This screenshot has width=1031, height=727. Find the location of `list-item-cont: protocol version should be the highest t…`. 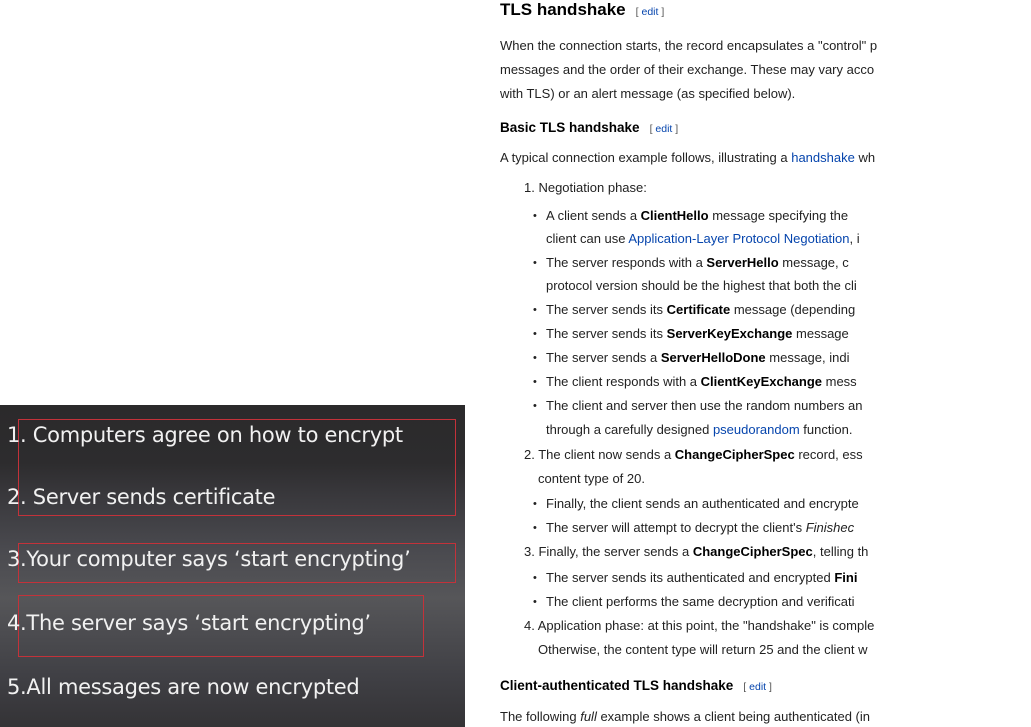

list-item-cont: protocol version should be the highest t… is located at coordinates (701, 285).